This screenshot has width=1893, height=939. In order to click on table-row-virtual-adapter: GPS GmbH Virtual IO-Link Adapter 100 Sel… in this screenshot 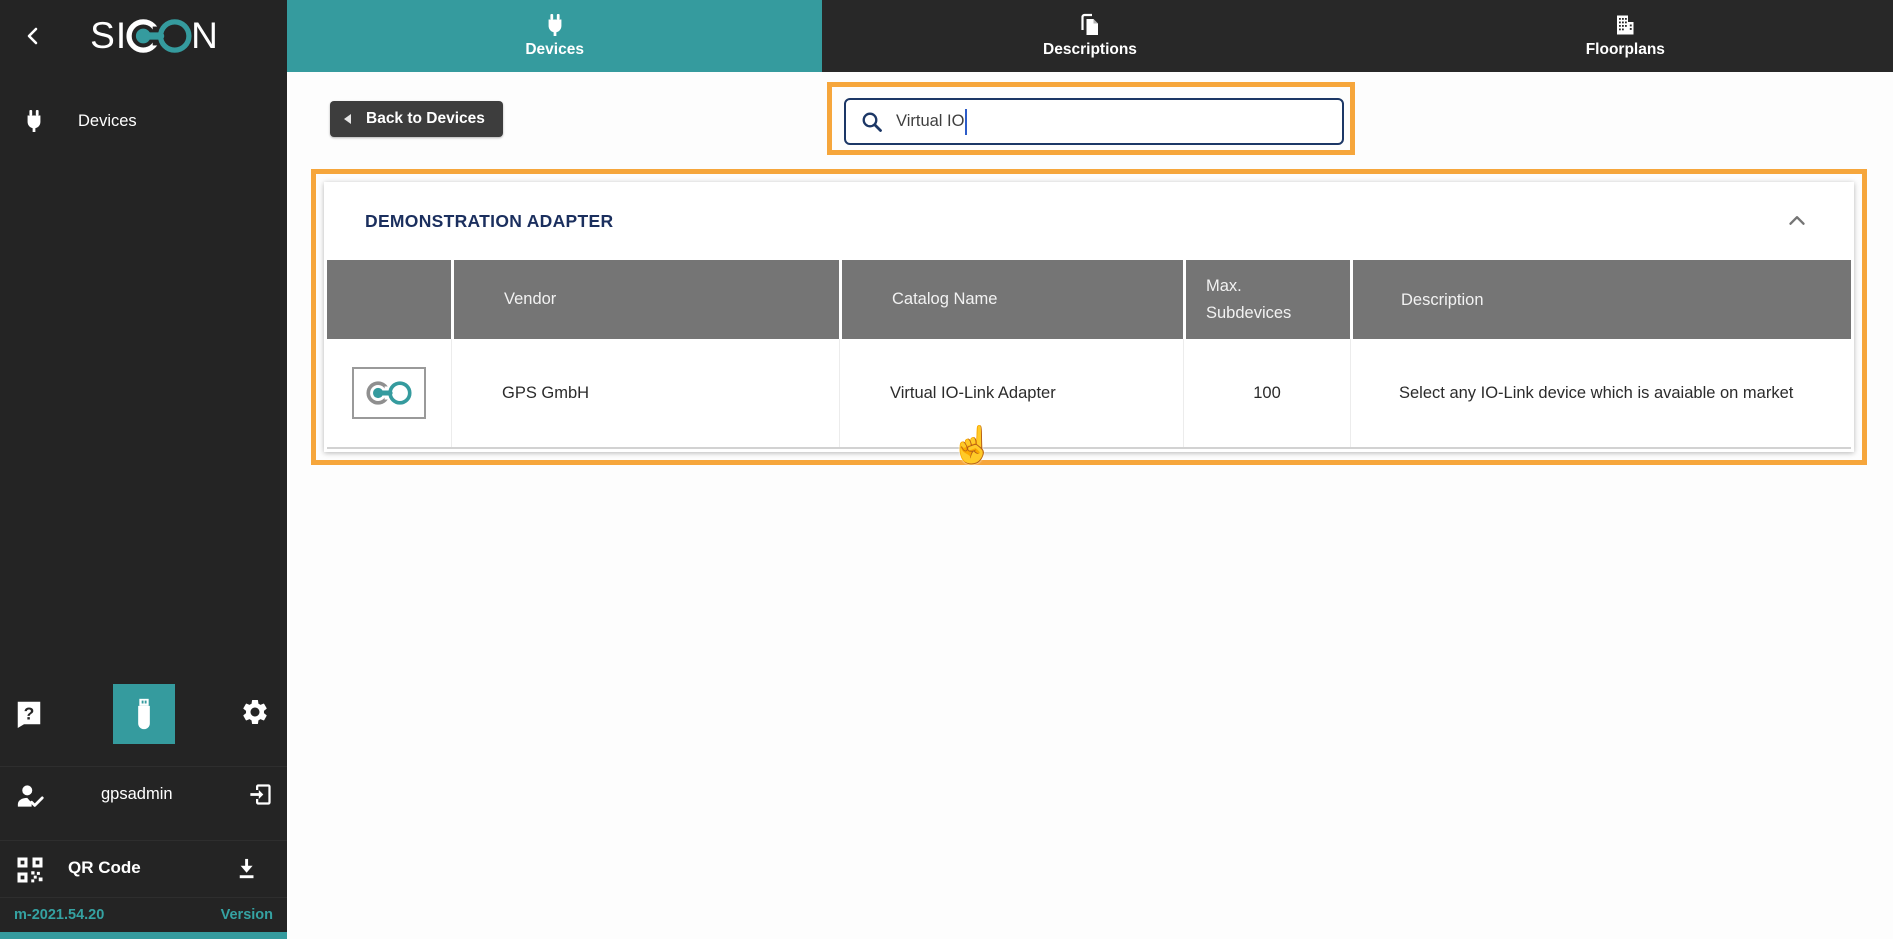, I will do `click(1089, 394)`.